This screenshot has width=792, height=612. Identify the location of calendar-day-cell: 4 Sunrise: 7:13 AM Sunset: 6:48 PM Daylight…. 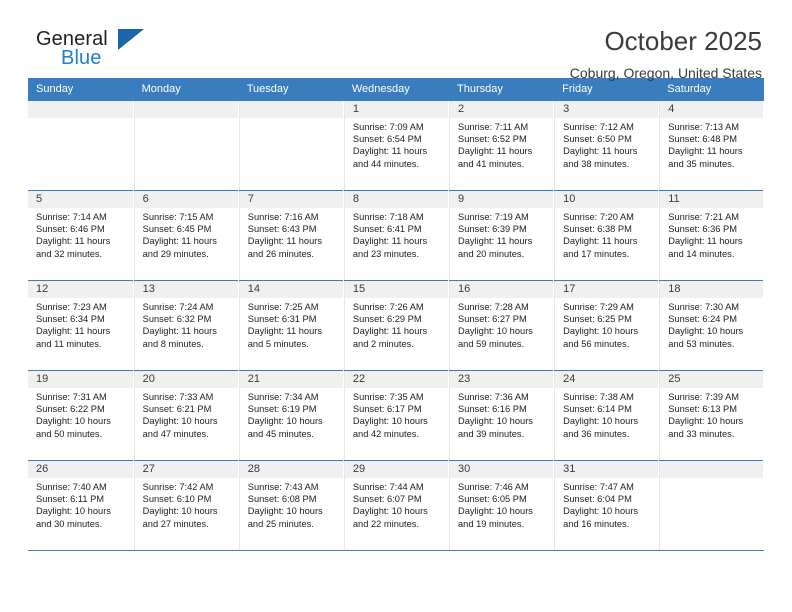
(711, 145).